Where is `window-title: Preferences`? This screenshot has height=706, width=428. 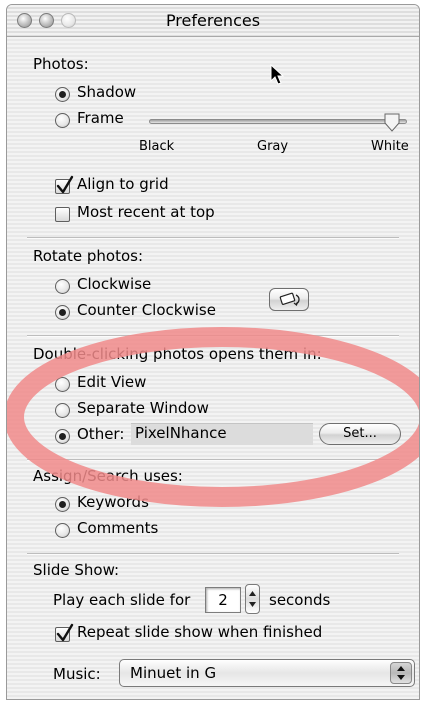
window-title: Preferences is located at coordinates (213, 20).